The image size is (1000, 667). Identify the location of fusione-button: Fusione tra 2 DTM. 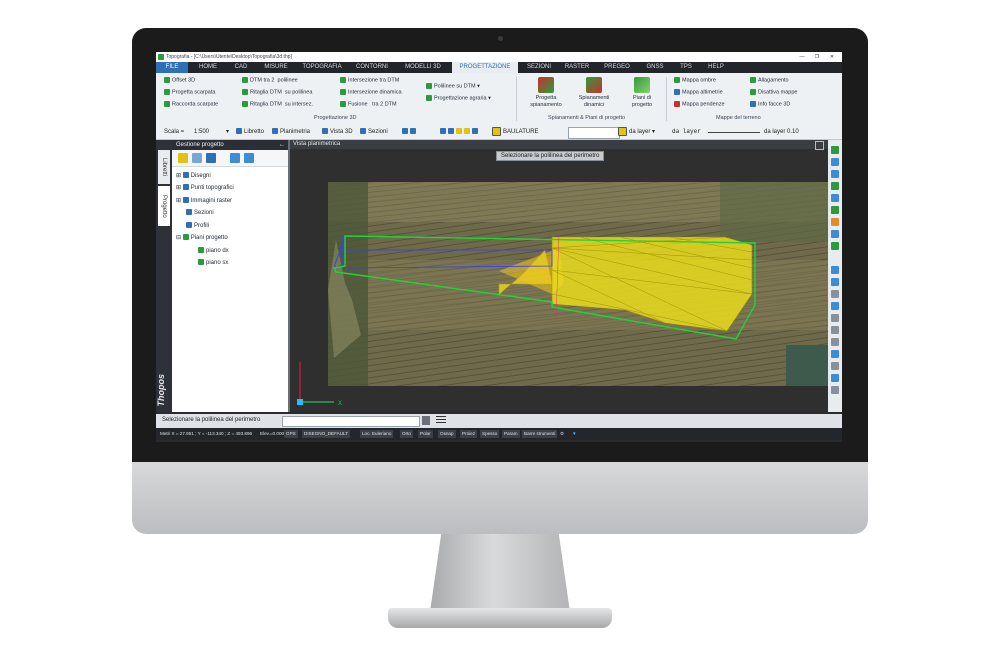
(368, 104).